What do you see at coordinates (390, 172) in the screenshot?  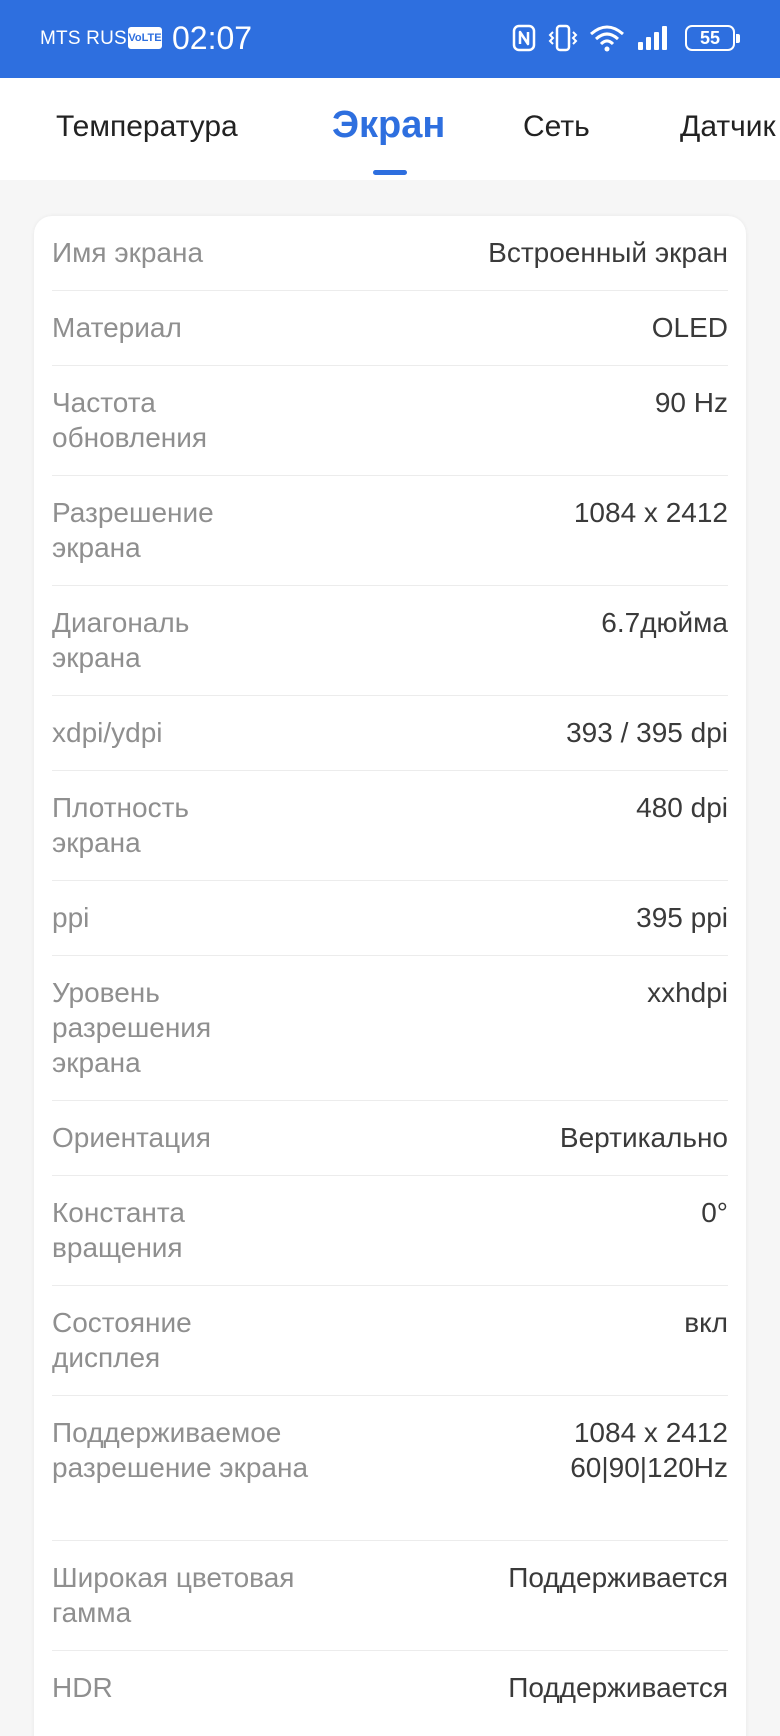 I see `active-tab-indicator` at bounding box center [390, 172].